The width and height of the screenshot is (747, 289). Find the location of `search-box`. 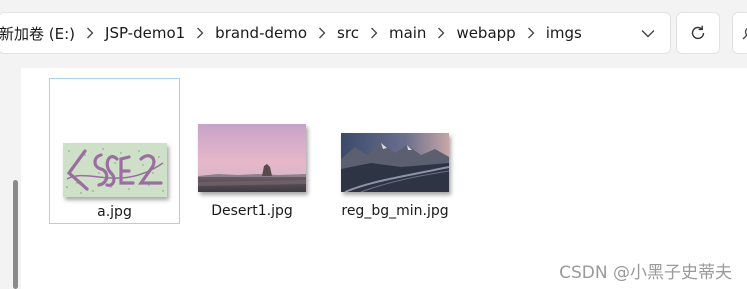

search-box is located at coordinates (739, 33).